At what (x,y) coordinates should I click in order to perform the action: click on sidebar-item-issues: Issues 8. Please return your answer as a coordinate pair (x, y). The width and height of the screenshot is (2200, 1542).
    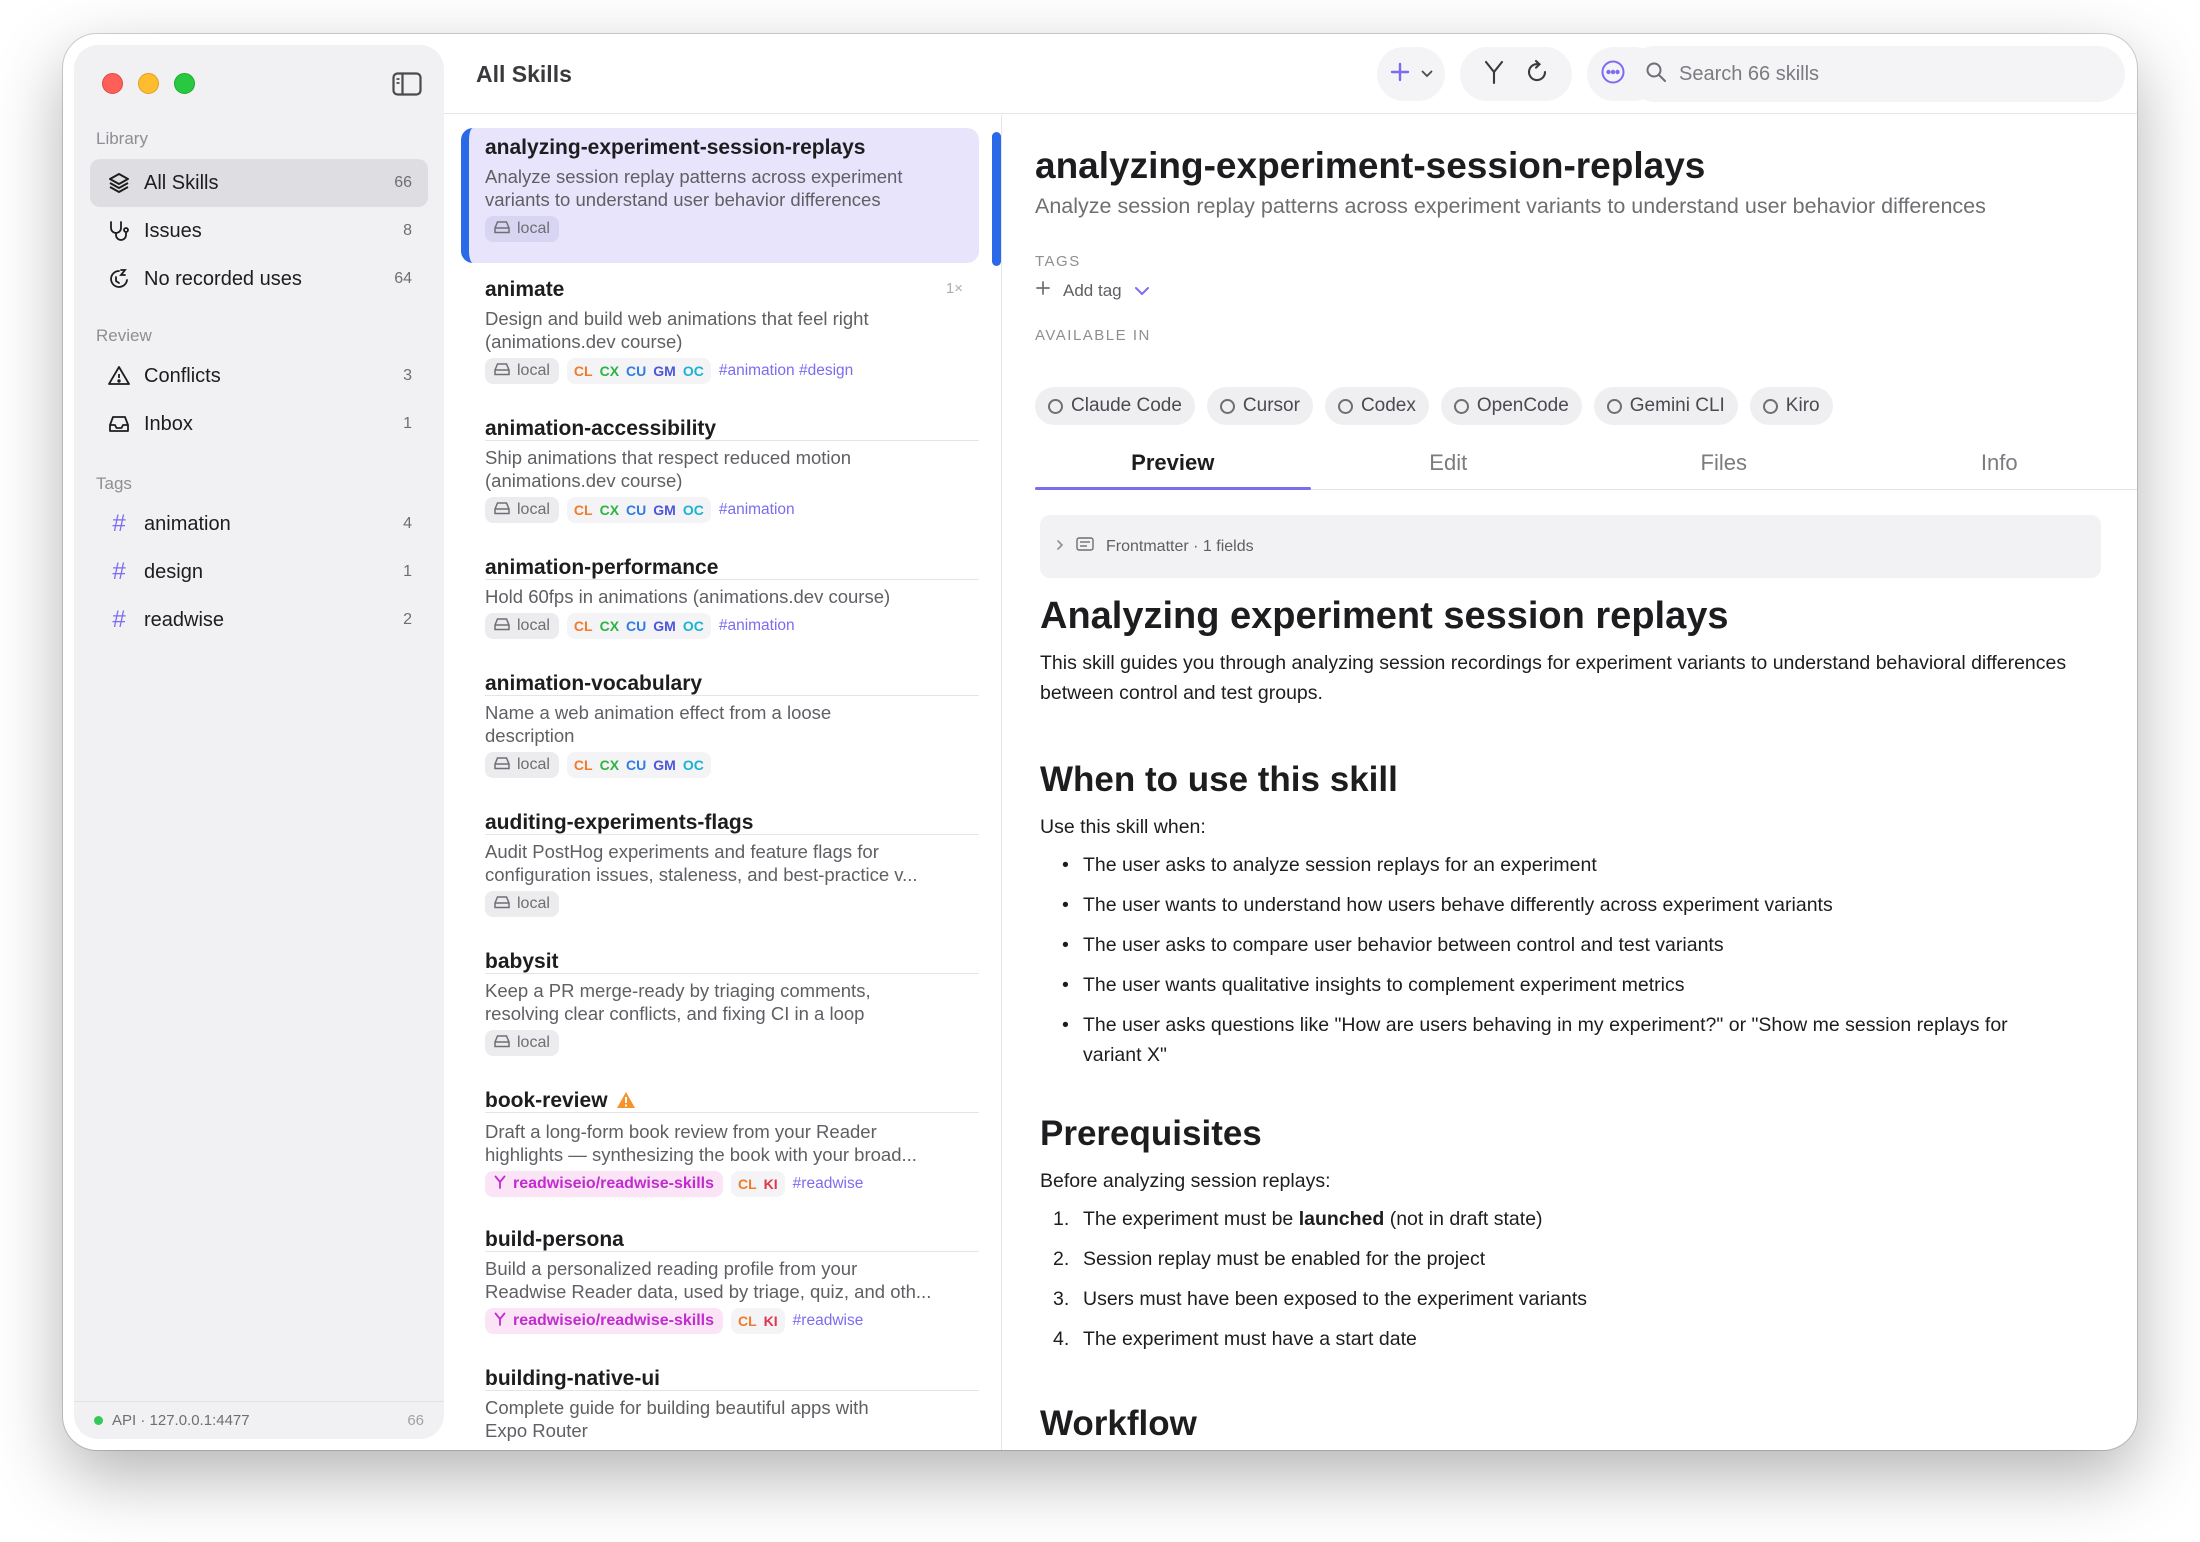
    Looking at the image, I should click on (259, 231).